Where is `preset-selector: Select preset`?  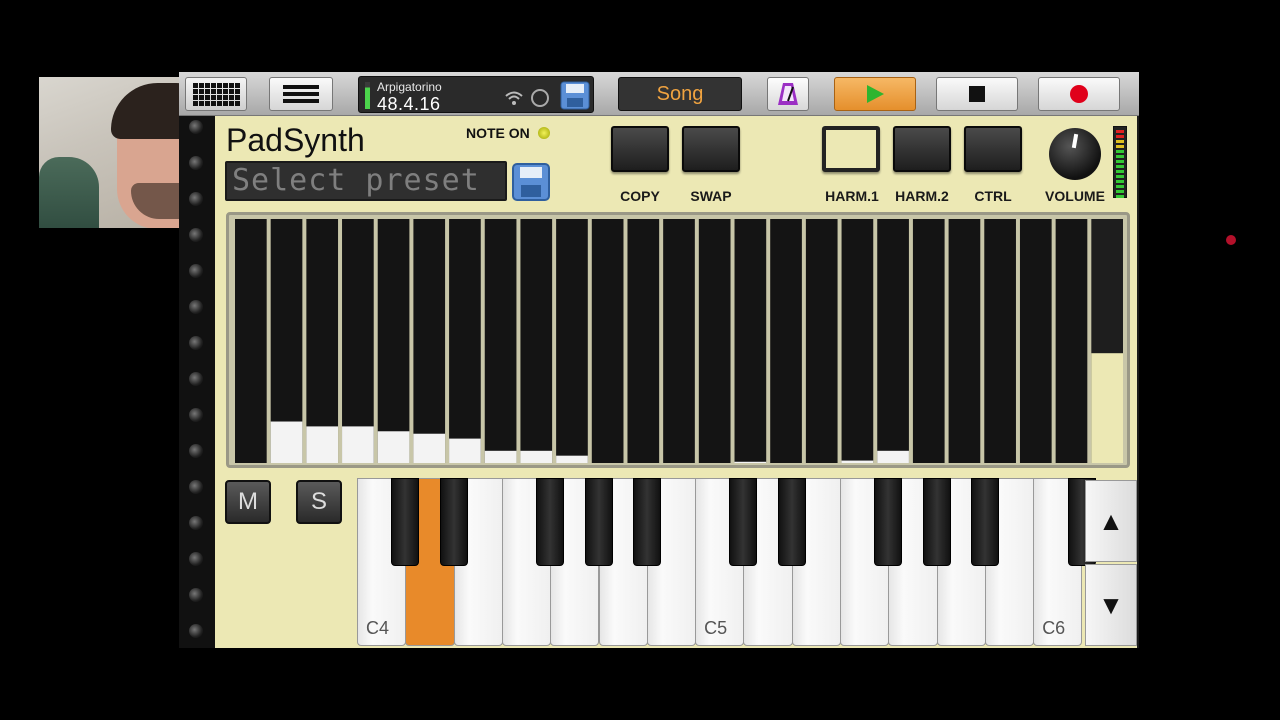
preset-selector: Select preset is located at coordinates (366, 181).